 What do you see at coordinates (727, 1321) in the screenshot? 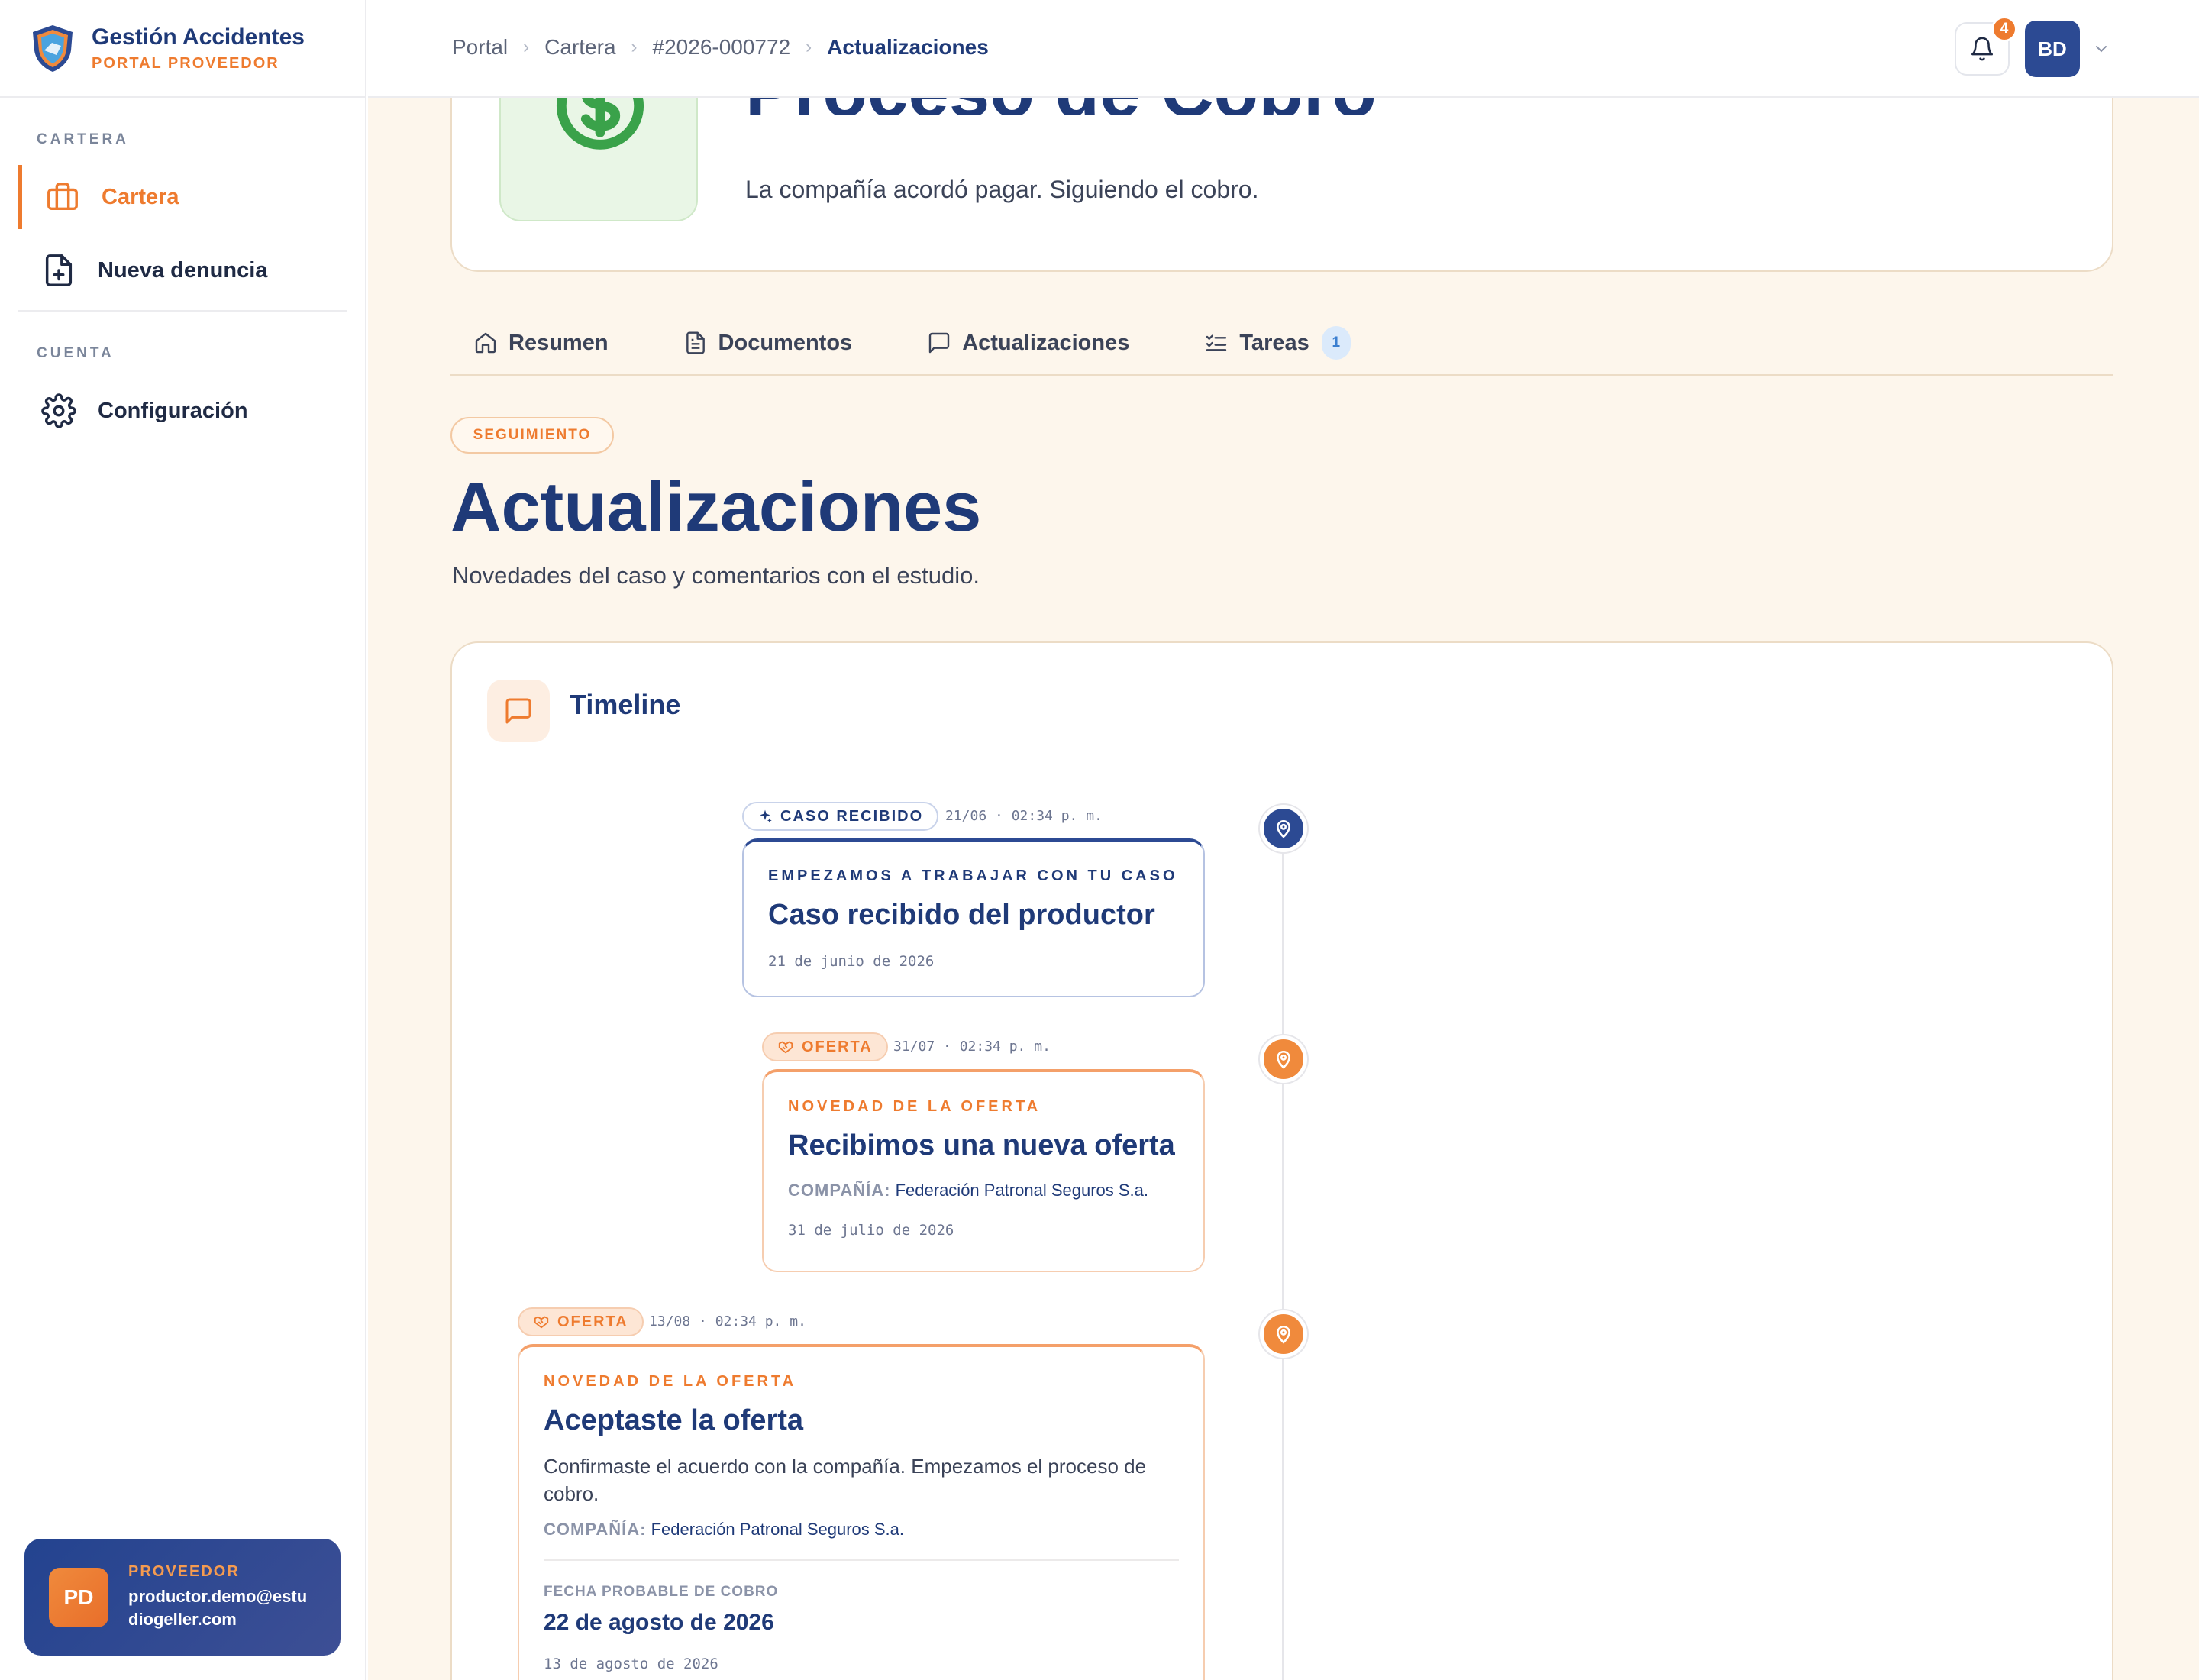
I see `event-timestamp: 13/08 · 02:34 p. m.` at bounding box center [727, 1321].